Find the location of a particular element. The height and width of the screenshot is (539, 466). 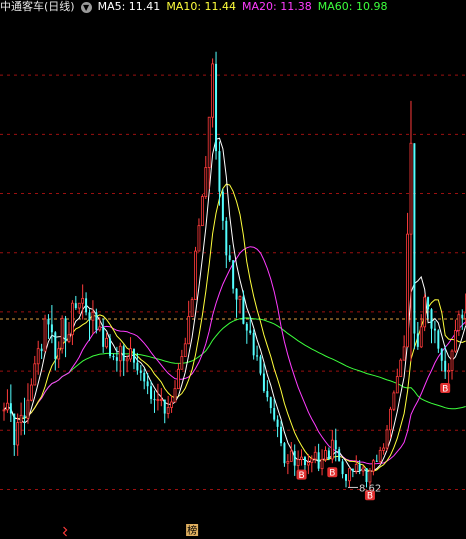

ma20-value: MA20: 11.38 is located at coordinates (277, 6).